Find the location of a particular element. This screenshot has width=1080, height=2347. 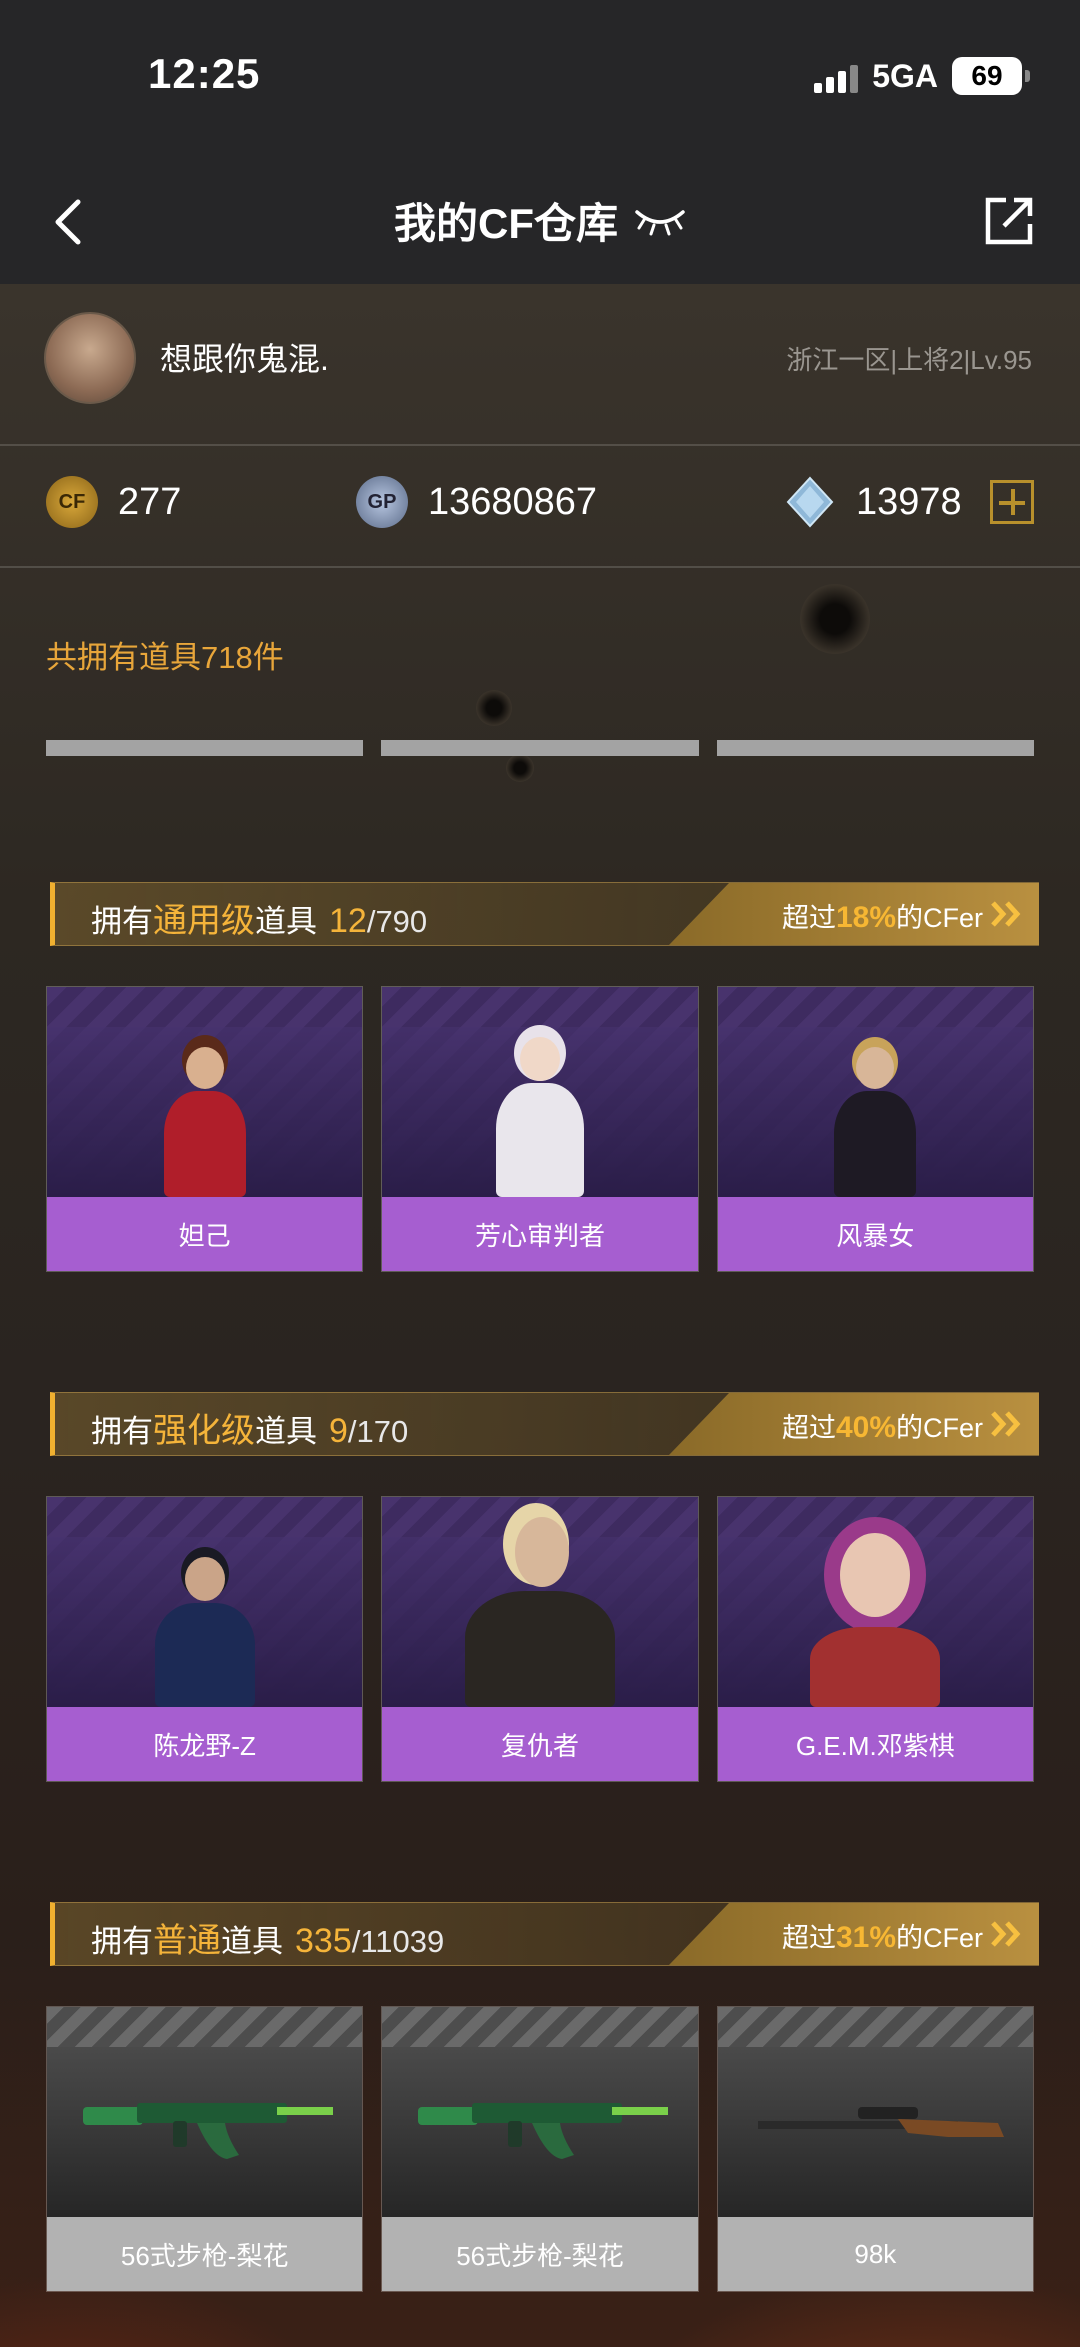

item-name: 风暴女 is located at coordinates (875, 1234).